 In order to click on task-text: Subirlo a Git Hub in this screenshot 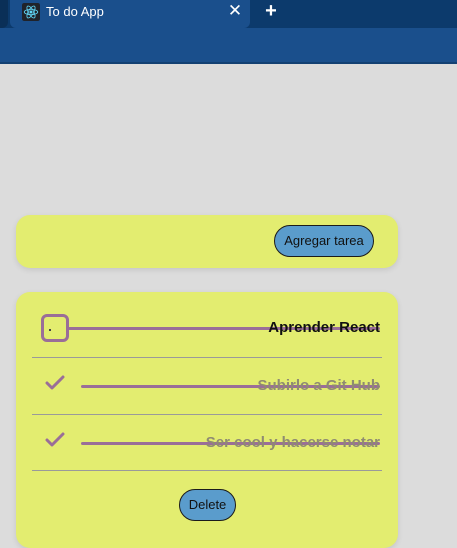, I will do `click(319, 385)`.